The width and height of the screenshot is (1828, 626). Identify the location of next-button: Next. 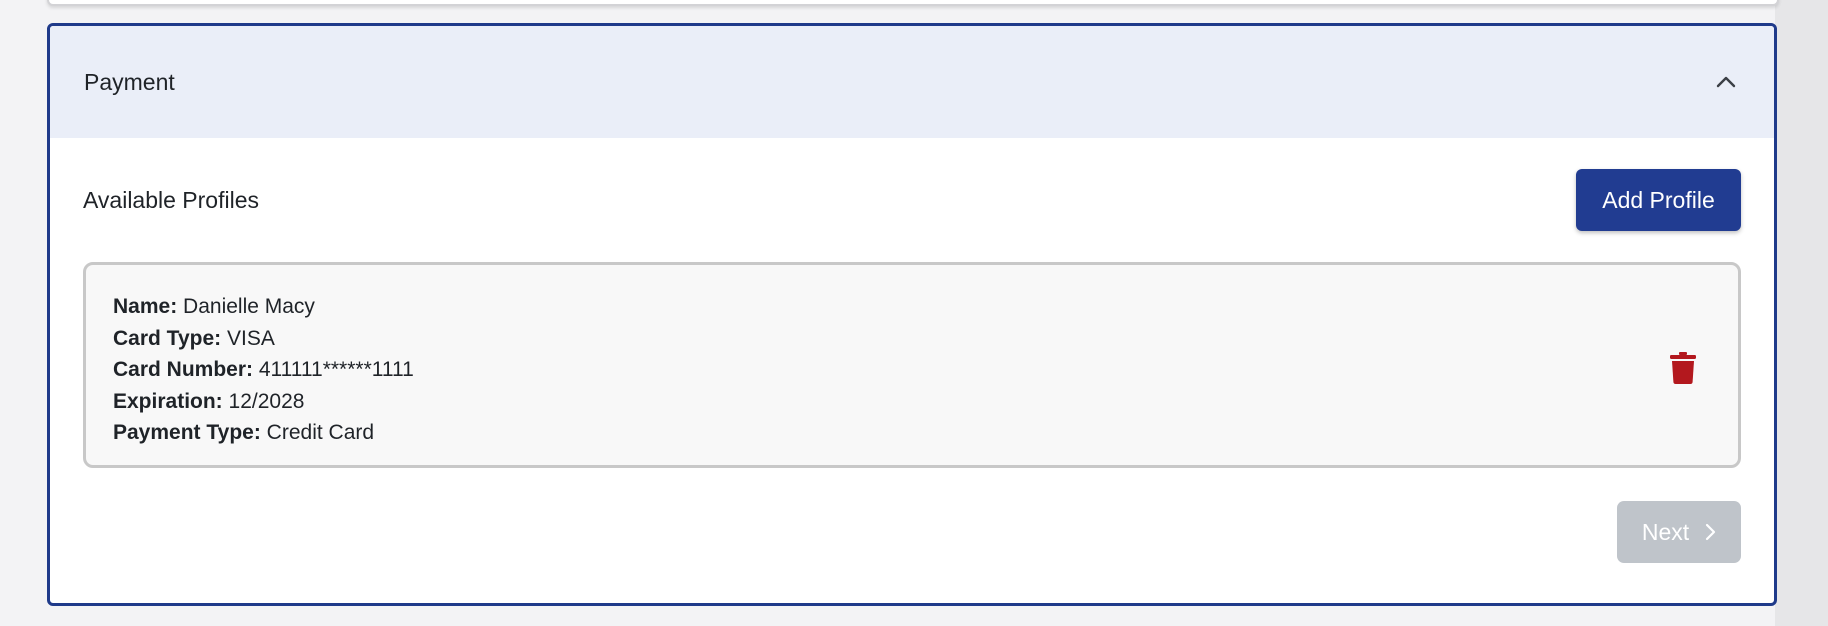
(1679, 532).